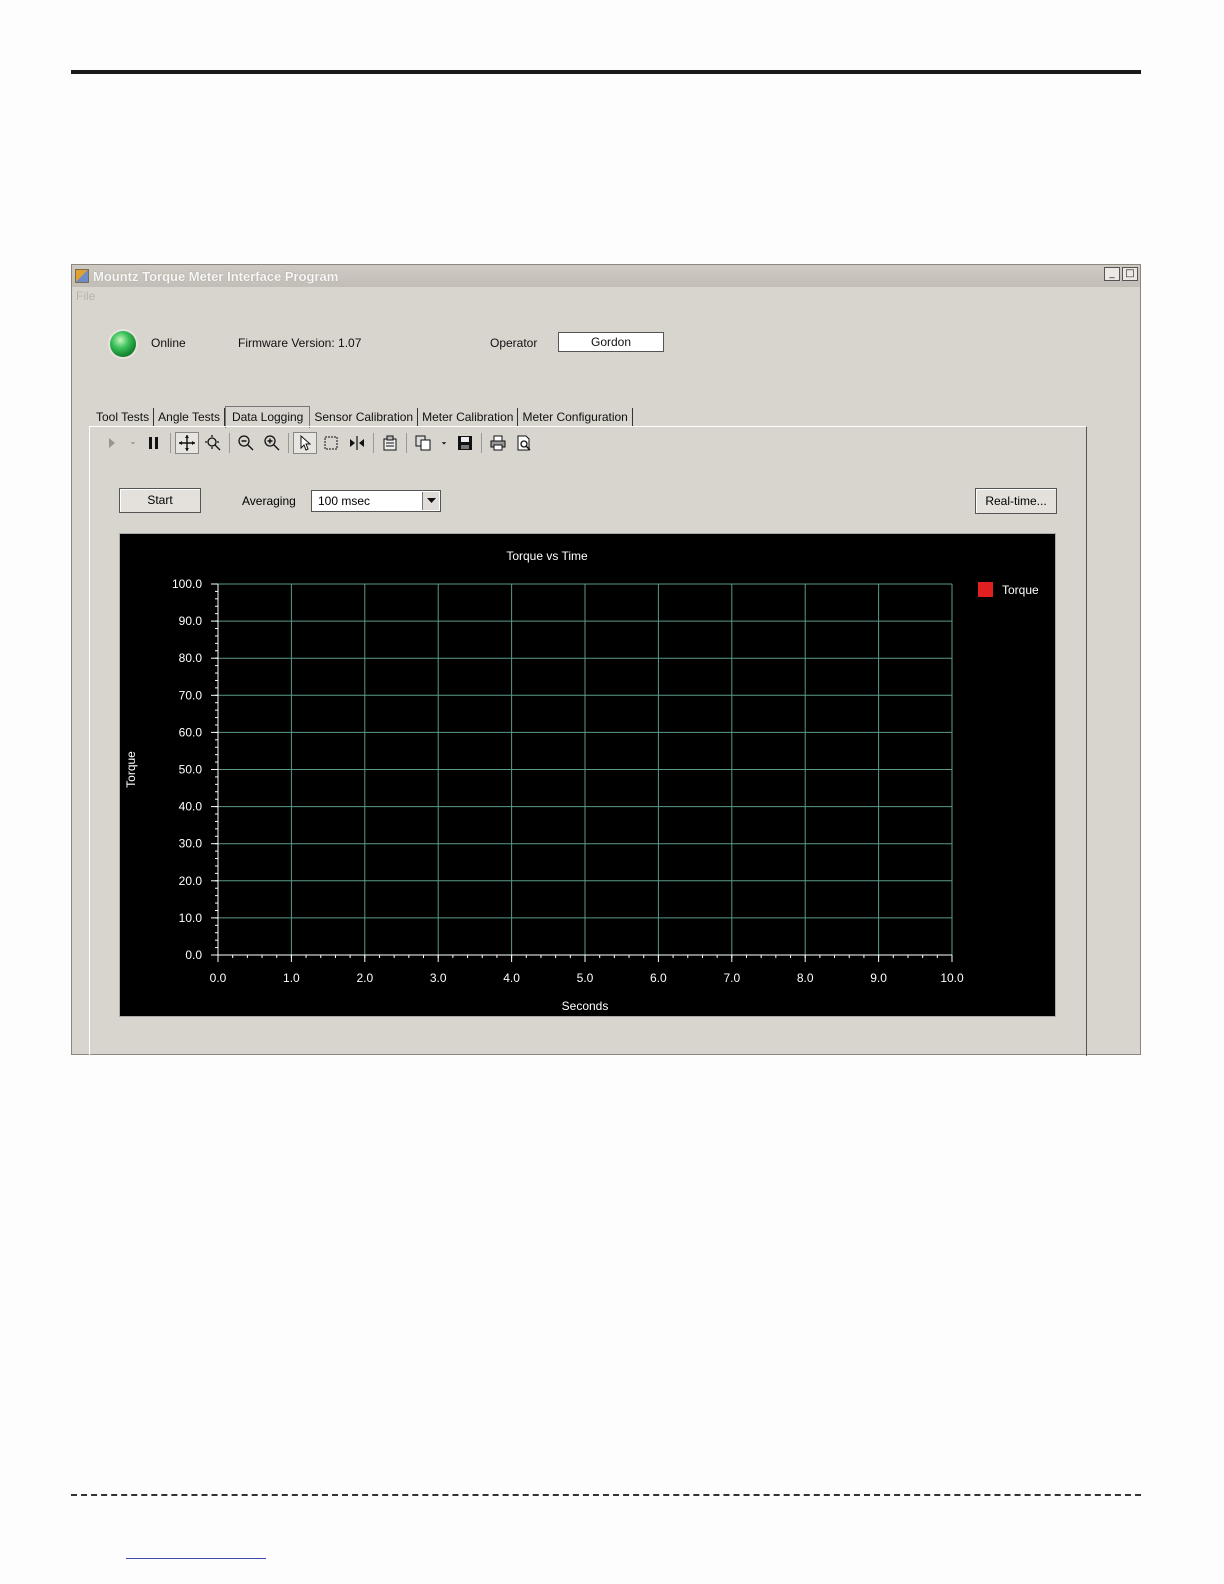 This screenshot has height=1584, width=1224. Describe the element at coordinates (191, 918) in the screenshot. I see `y-tick-label: 10.0` at that location.